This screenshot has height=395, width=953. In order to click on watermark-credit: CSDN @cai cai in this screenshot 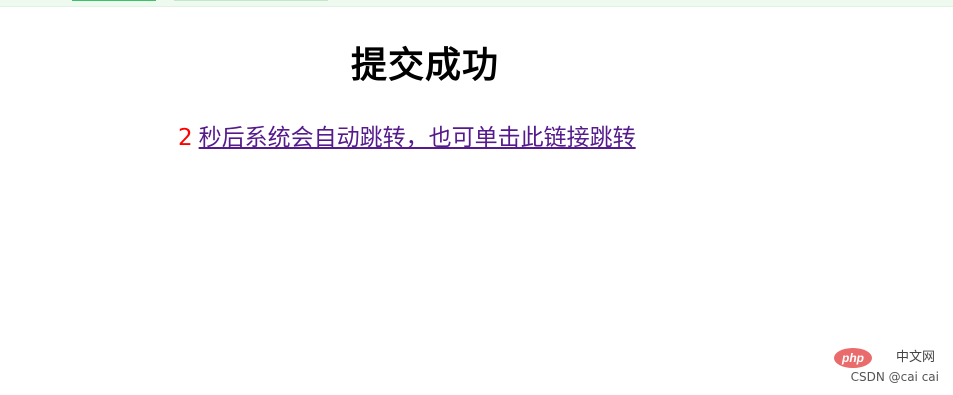, I will do `click(894, 377)`.